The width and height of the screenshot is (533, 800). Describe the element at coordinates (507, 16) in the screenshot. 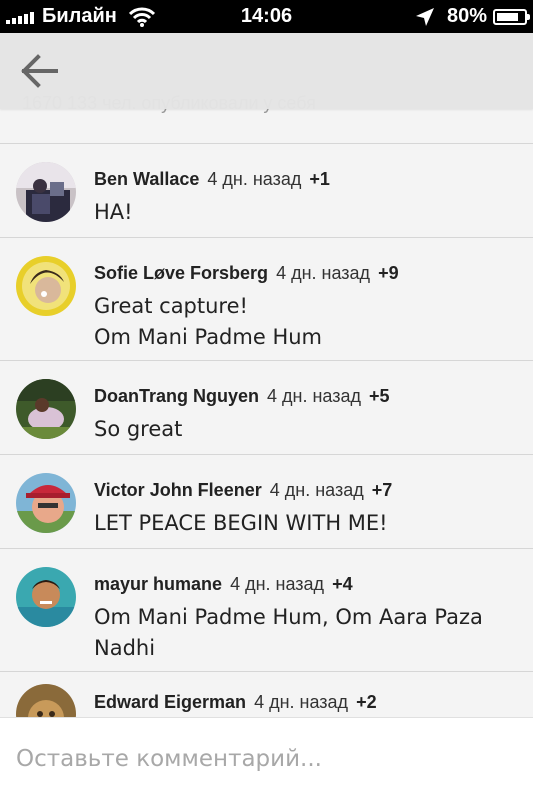

I see `battery-level-fill` at that location.